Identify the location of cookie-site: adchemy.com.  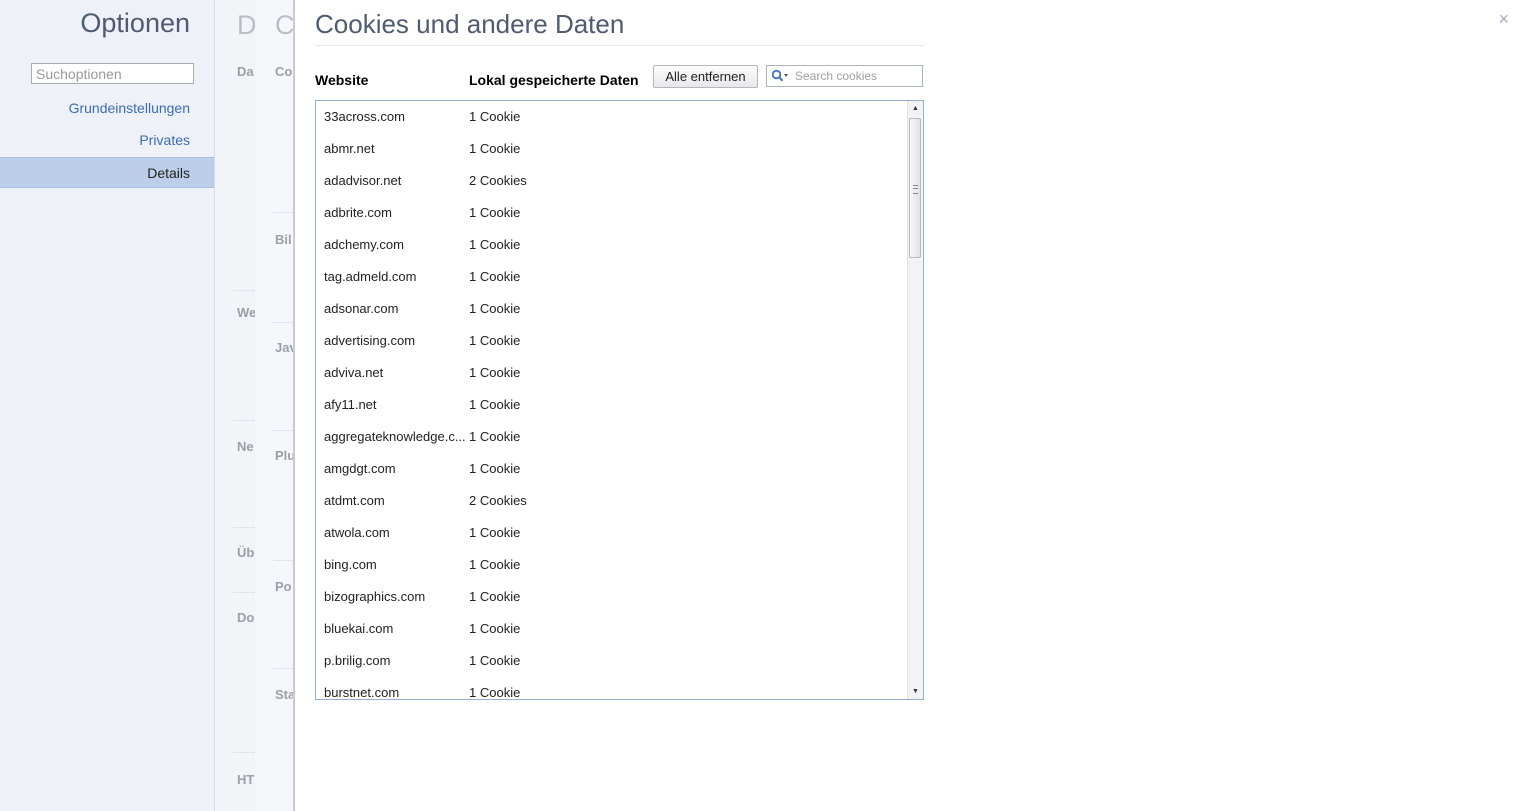
(364, 244).